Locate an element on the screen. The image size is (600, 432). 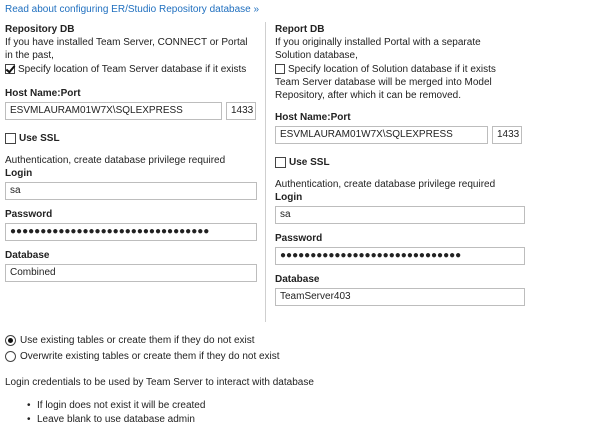
radio-selected-icon is located at coordinates (10, 340).